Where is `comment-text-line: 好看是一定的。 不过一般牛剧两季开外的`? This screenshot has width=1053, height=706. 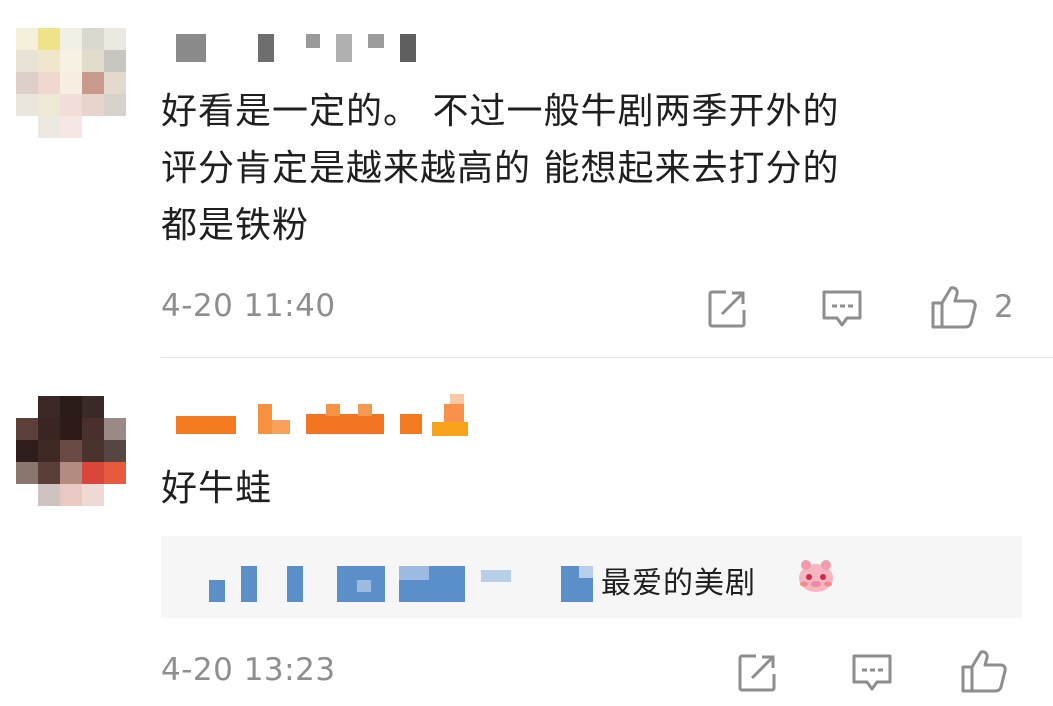
comment-text-line: 好看是一定的。 不过一般牛剧两季开外的 is located at coordinates (500, 111).